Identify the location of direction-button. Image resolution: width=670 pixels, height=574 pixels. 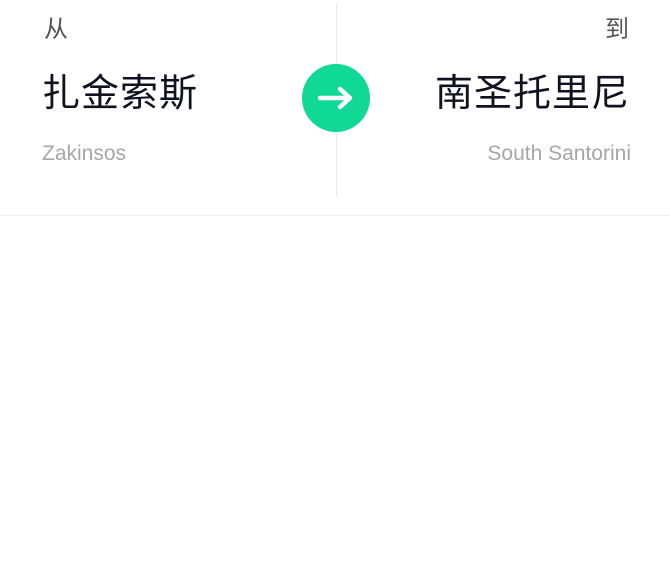
(336, 98).